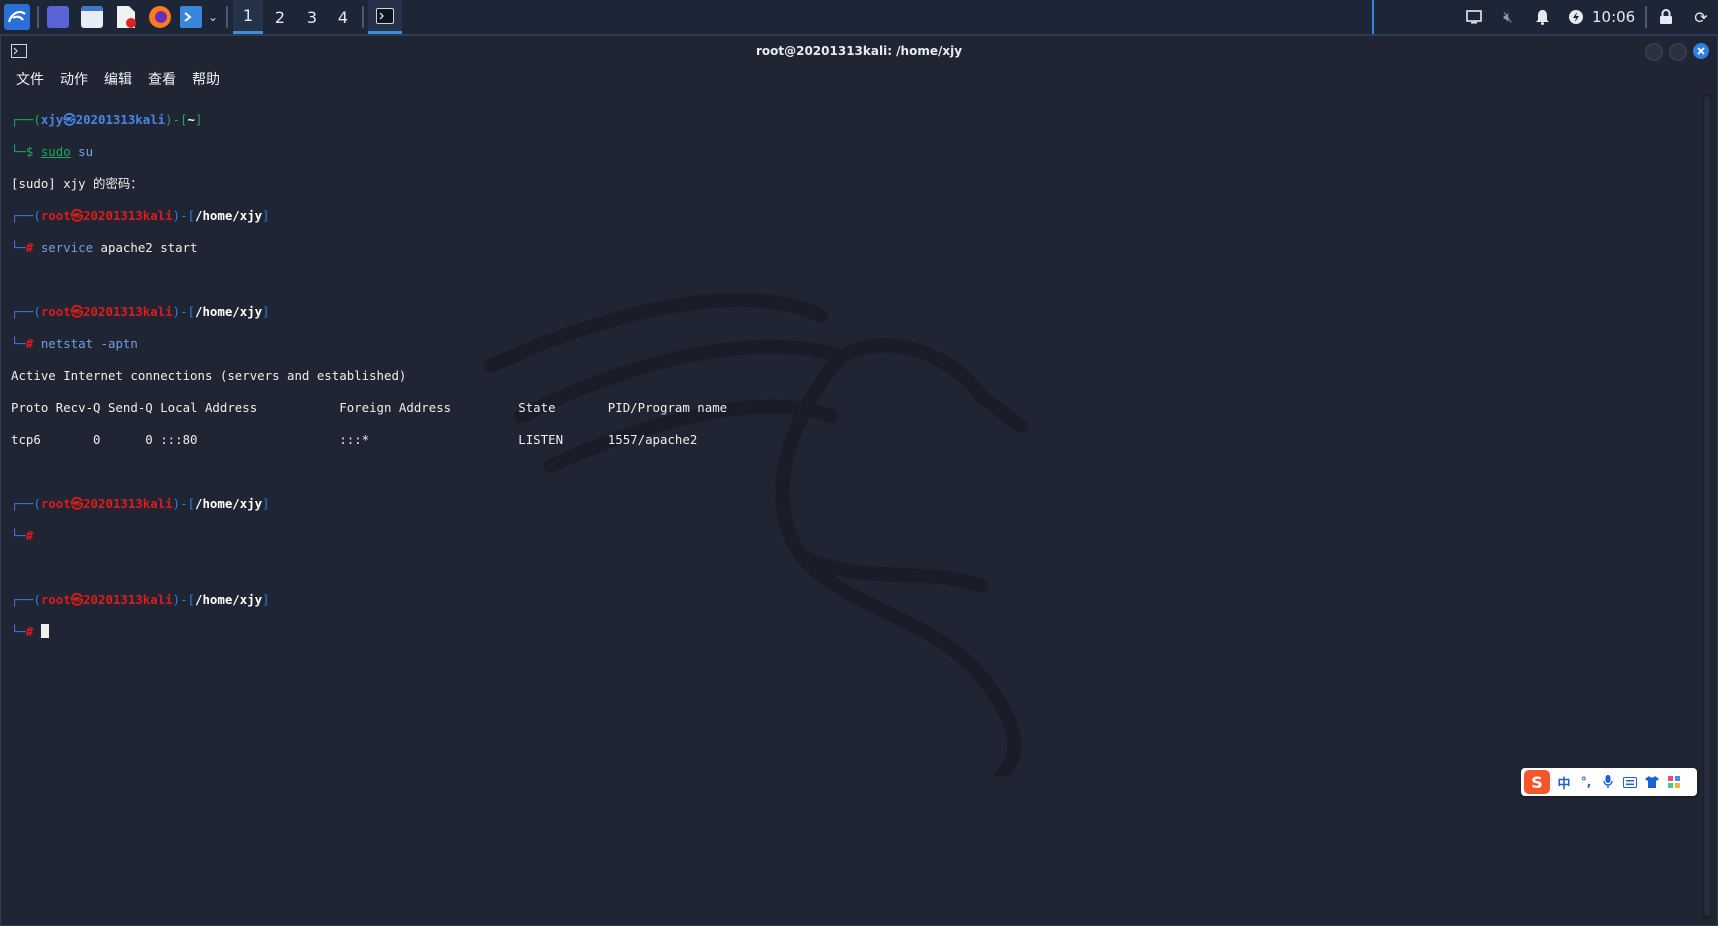 The height and width of the screenshot is (926, 1718). What do you see at coordinates (1666, 17) in the screenshot?
I see `lock-icon` at bounding box center [1666, 17].